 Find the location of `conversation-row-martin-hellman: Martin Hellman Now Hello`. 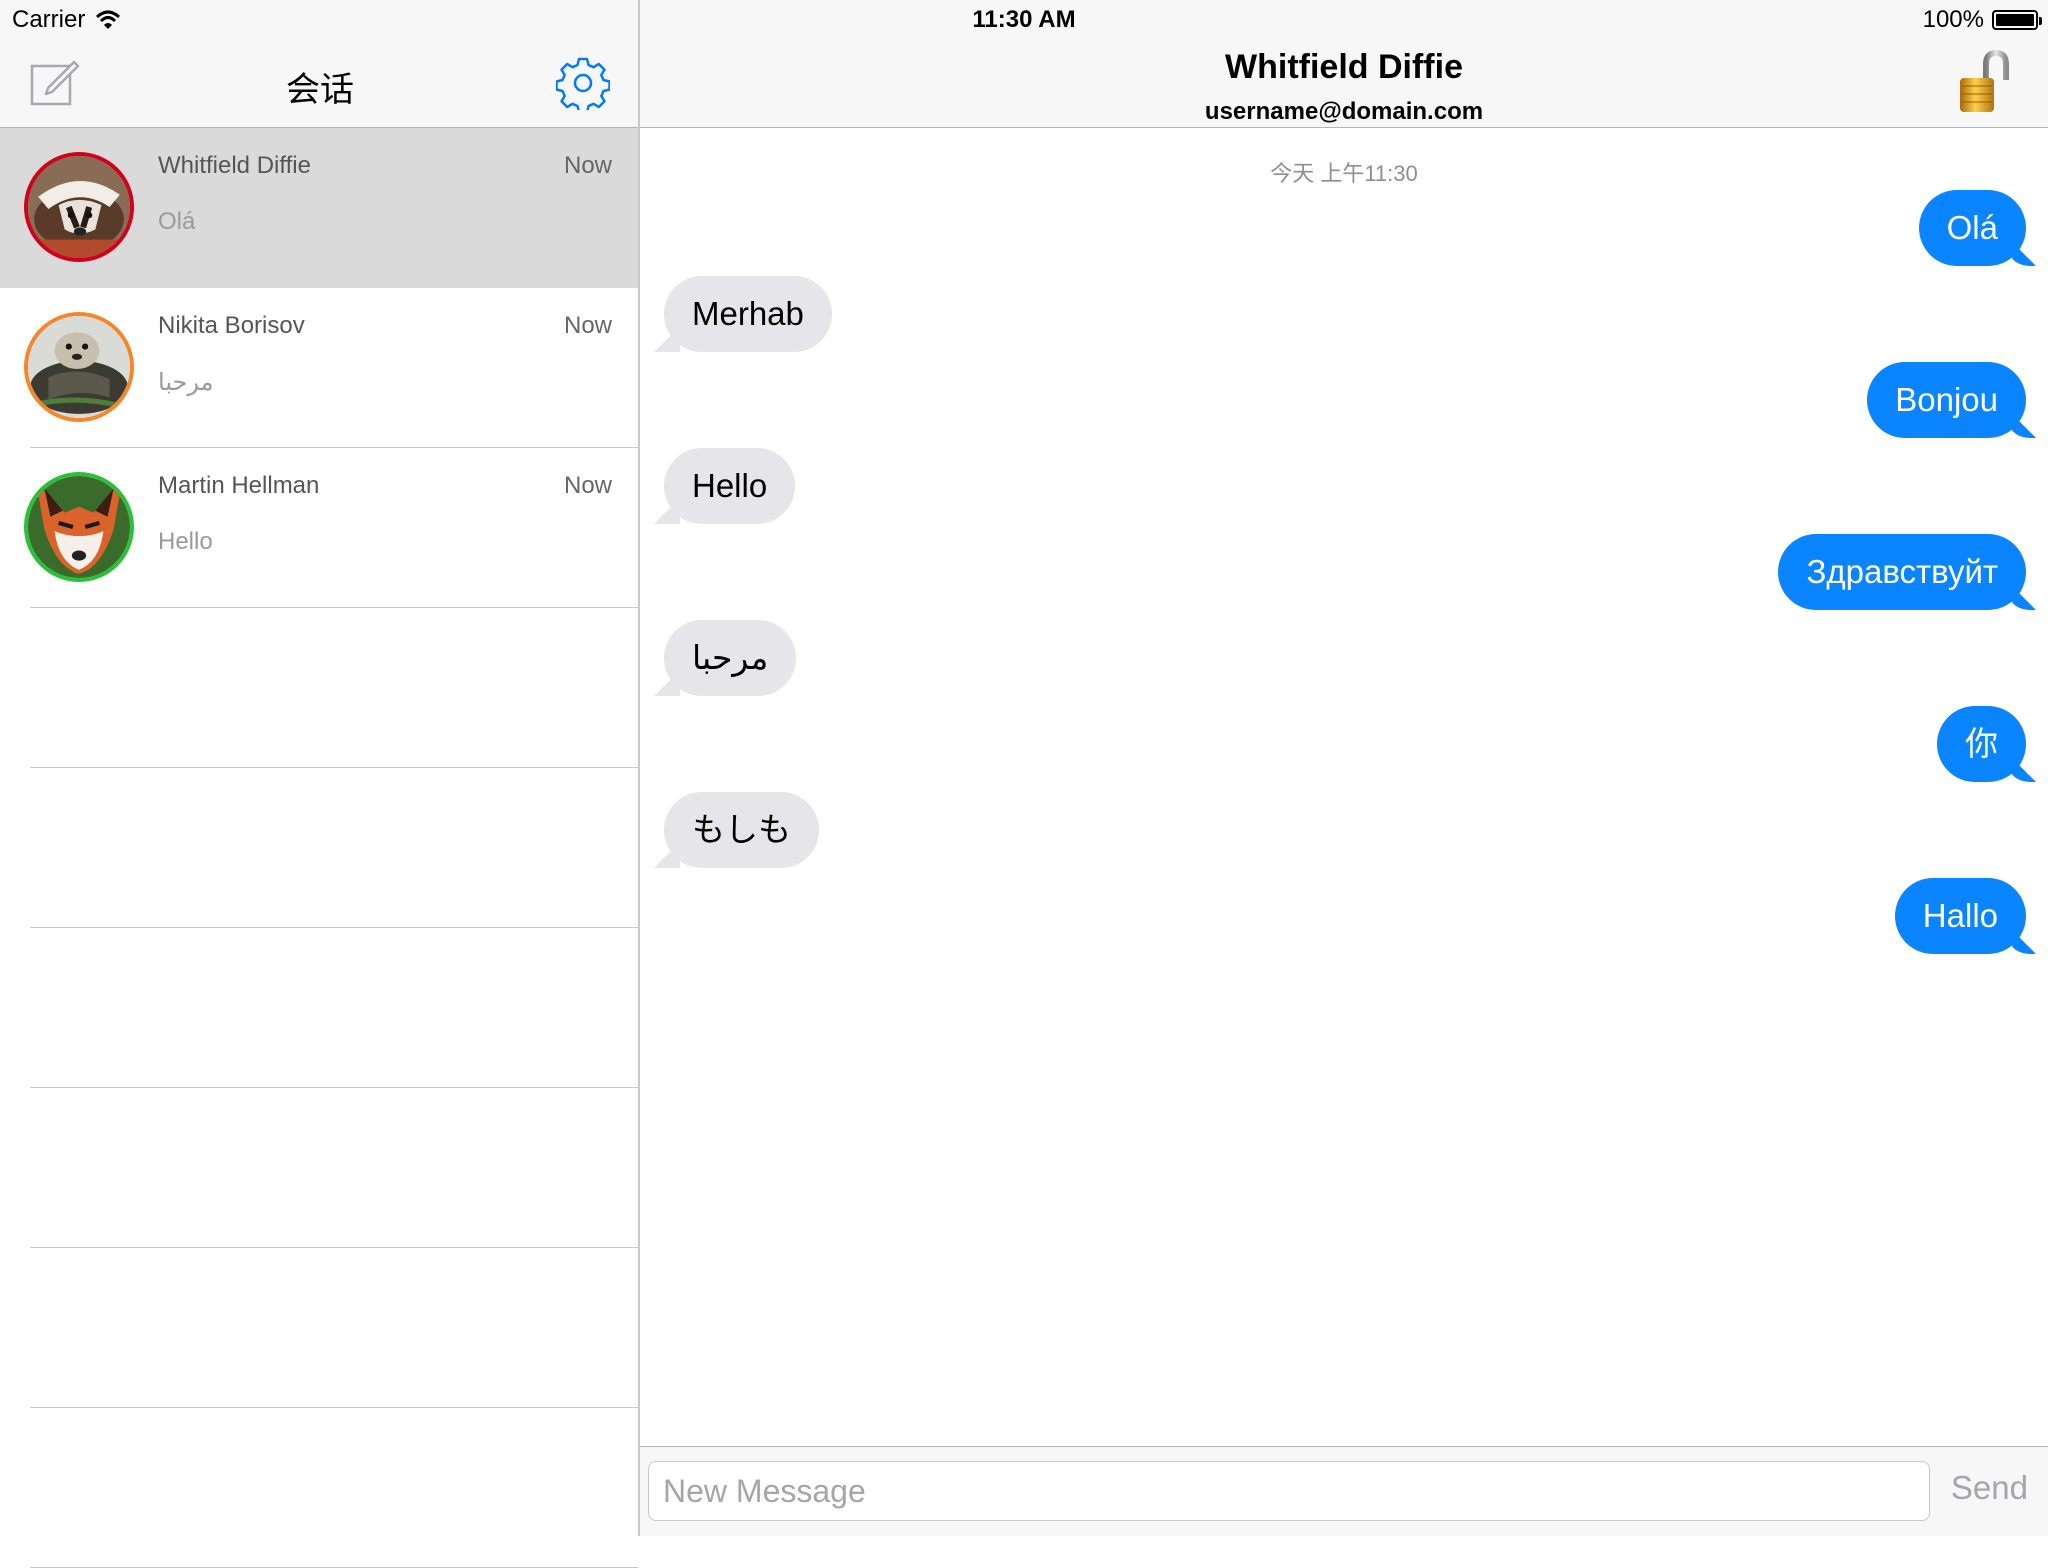

conversation-row-martin-hellman: Martin Hellman Now Hello is located at coordinates (319, 528).